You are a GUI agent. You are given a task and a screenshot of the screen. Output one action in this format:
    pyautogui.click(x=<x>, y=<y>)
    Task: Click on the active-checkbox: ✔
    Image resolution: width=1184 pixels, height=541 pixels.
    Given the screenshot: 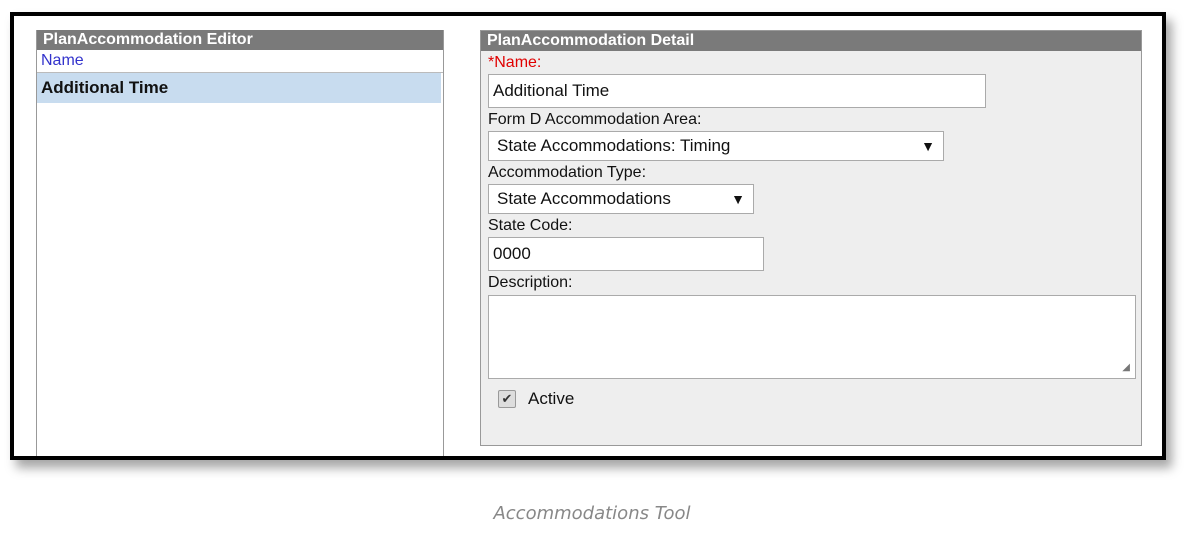 What is the action you would take?
    pyautogui.click(x=507, y=399)
    